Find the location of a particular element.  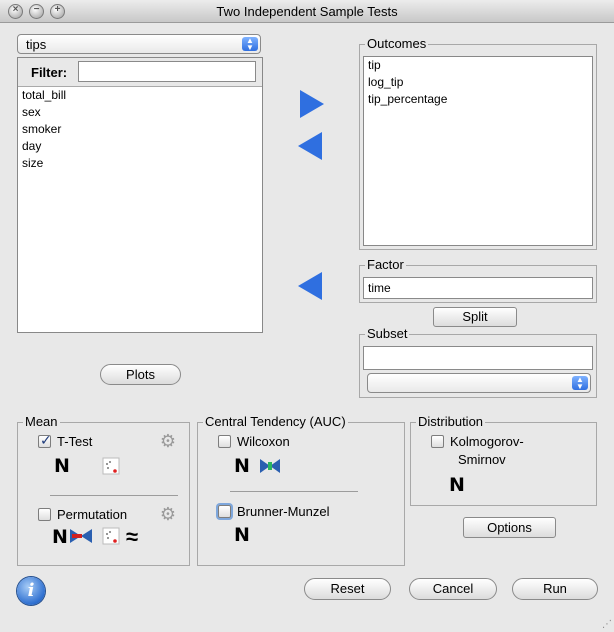

filter-row: Filter: is located at coordinates (140, 72).